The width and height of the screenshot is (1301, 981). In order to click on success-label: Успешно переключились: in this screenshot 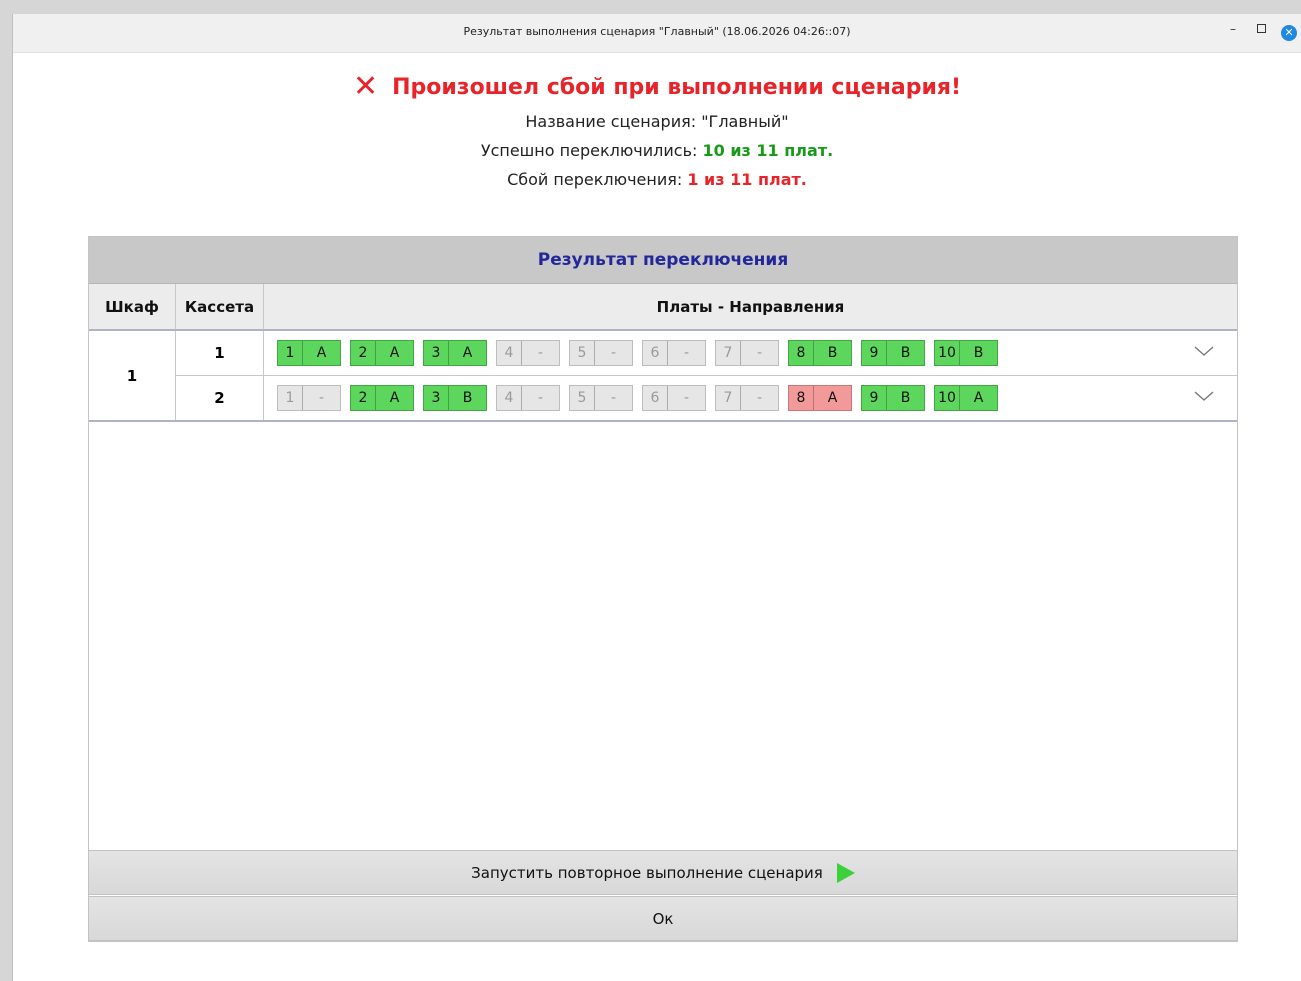, I will do `click(589, 150)`.